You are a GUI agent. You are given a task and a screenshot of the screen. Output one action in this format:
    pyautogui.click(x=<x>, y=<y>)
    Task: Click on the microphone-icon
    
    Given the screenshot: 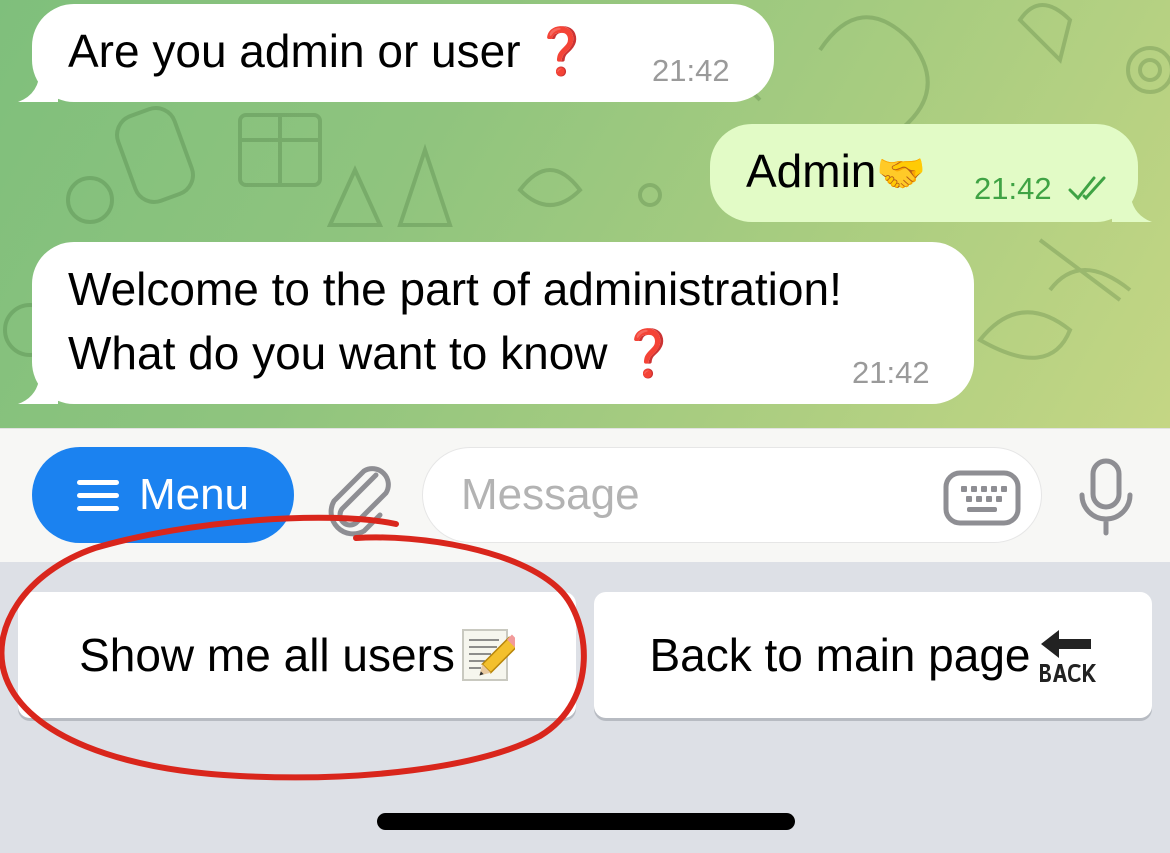 What is the action you would take?
    pyautogui.click(x=1106, y=497)
    